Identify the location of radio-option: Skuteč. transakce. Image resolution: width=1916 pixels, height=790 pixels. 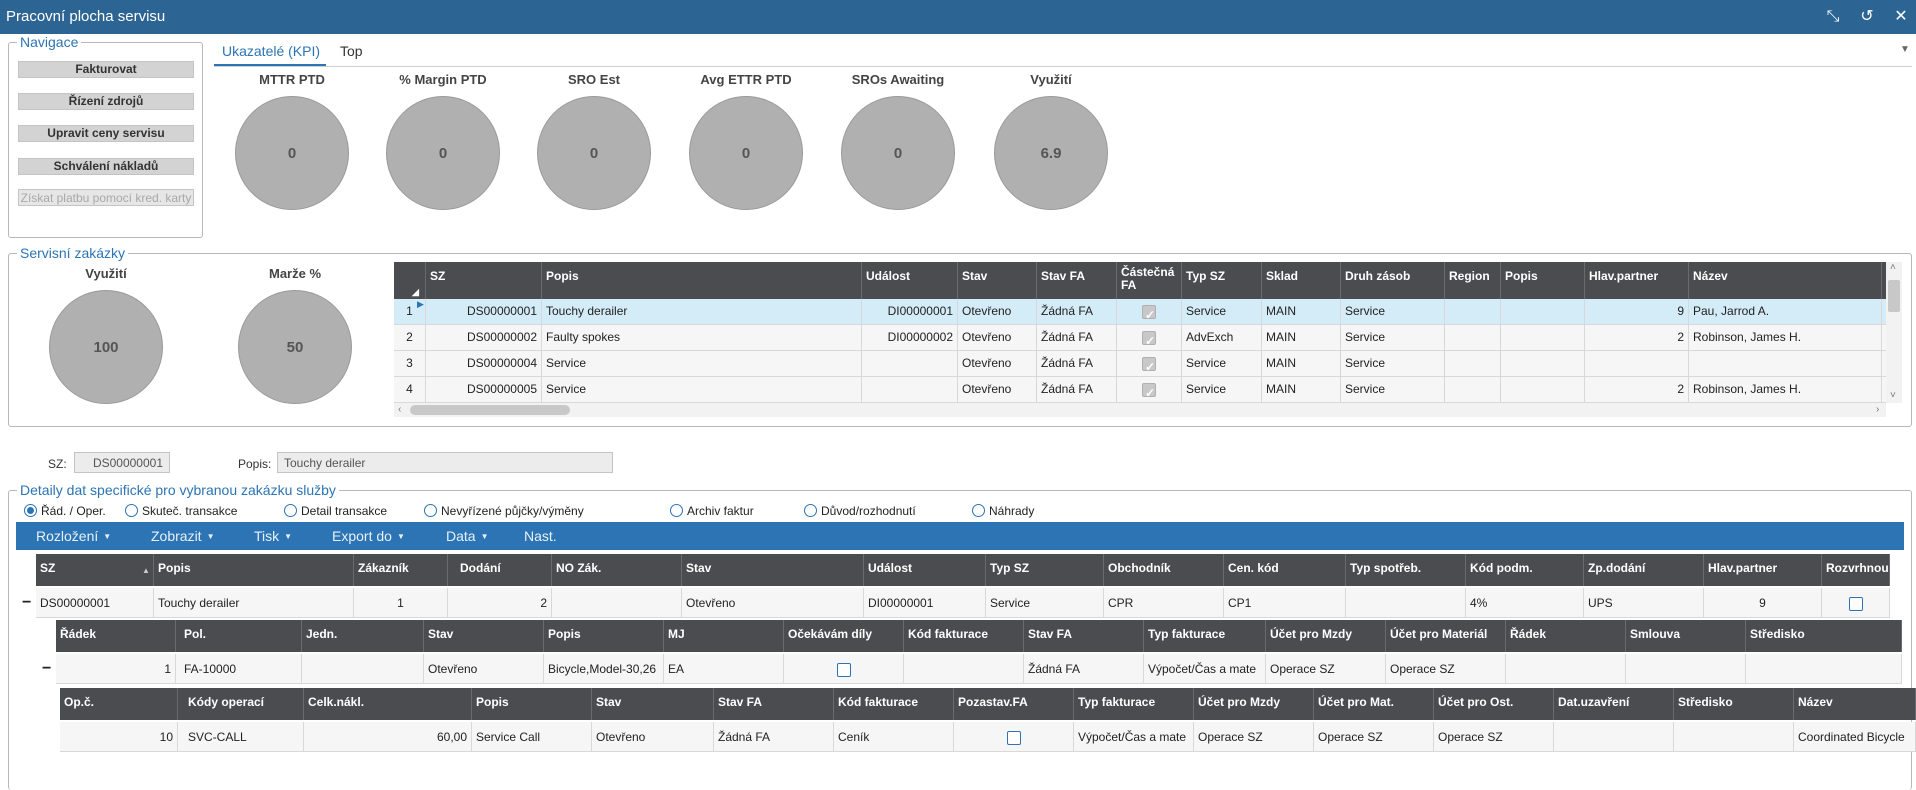
(181, 511).